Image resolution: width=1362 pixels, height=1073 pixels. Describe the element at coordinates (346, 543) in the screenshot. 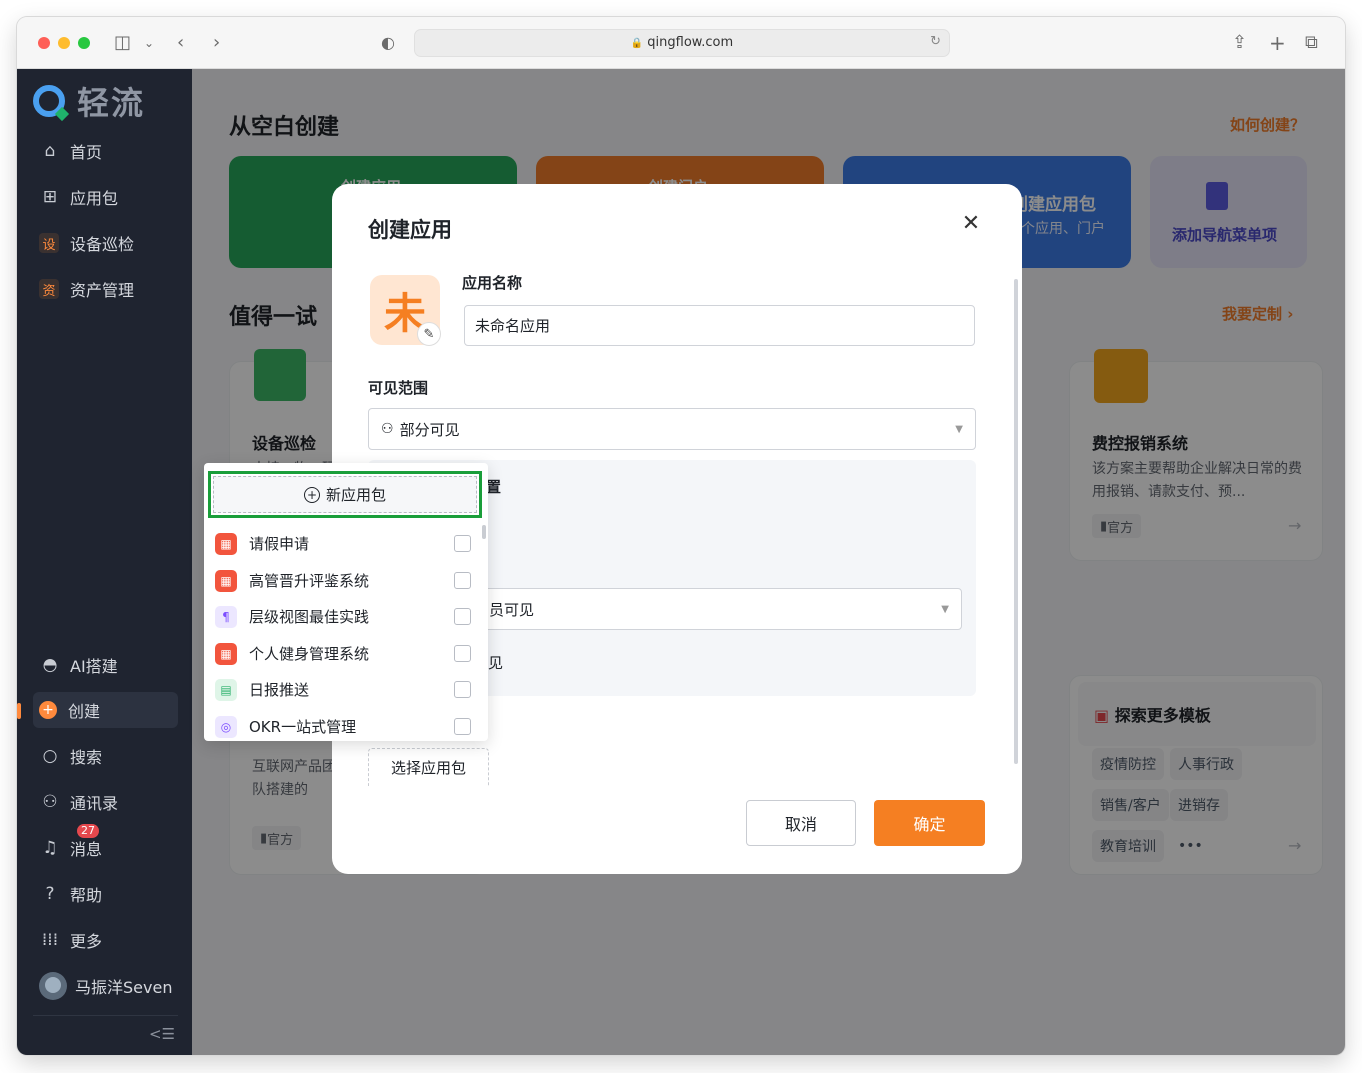

I see `package-option: ▦ 请假申请` at that location.